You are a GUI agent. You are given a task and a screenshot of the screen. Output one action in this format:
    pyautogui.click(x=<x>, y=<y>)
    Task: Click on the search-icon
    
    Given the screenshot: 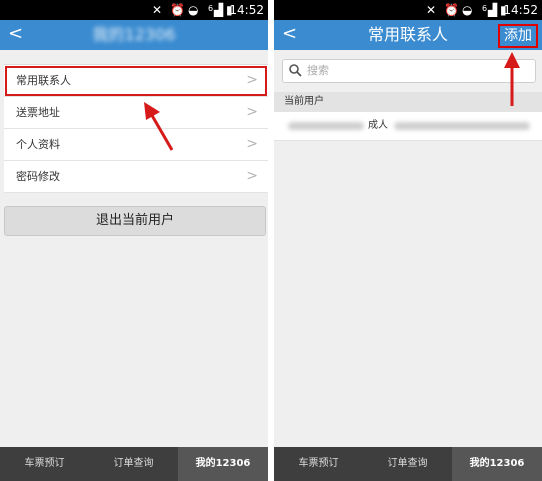 What is the action you would take?
    pyautogui.click(x=295, y=70)
    